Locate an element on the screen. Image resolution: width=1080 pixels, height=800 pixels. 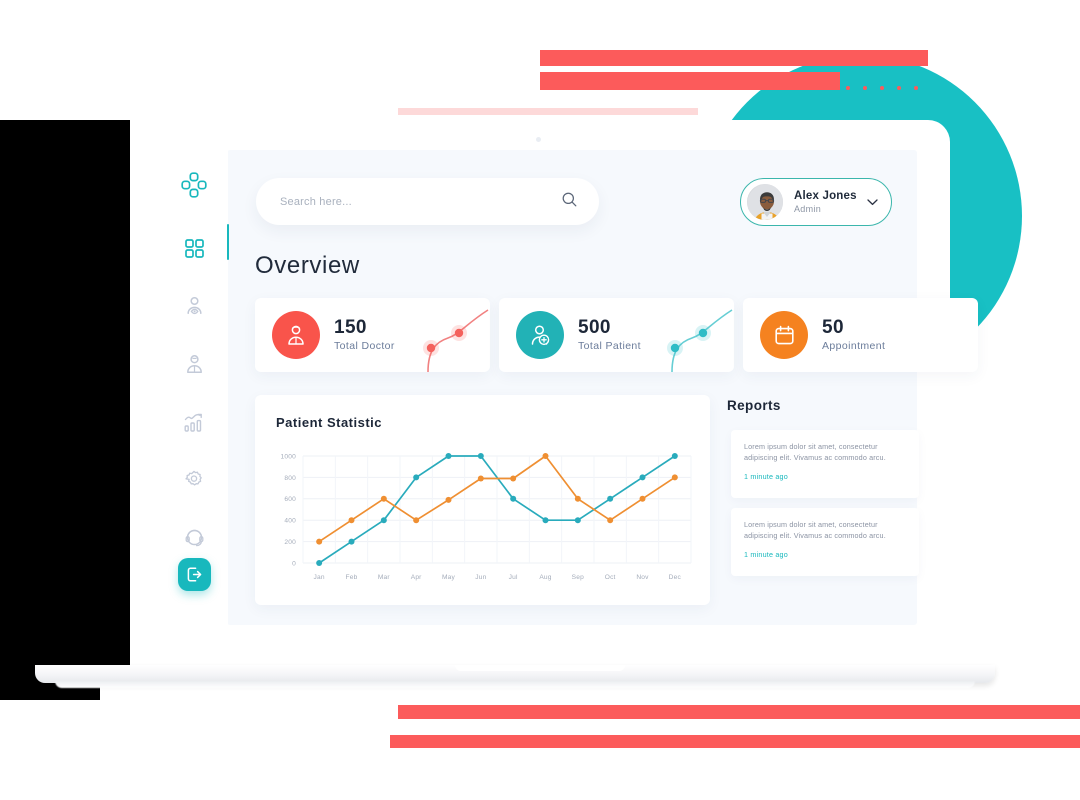
brand-logo-icon is located at coordinates (194, 187).